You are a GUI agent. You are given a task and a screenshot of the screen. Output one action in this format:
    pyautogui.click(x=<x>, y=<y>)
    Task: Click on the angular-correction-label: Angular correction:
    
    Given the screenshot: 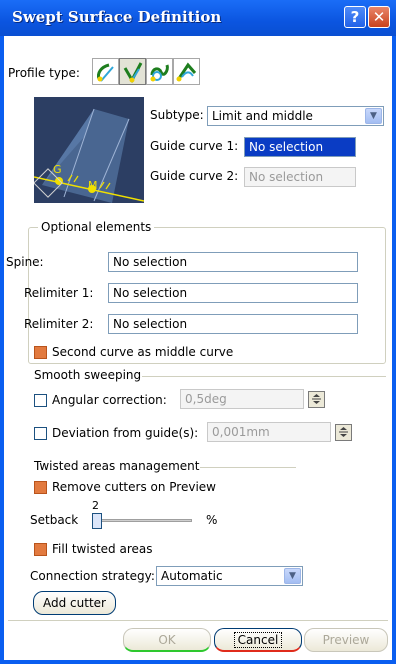 What is the action you would take?
    pyautogui.click(x=109, y=400)
    